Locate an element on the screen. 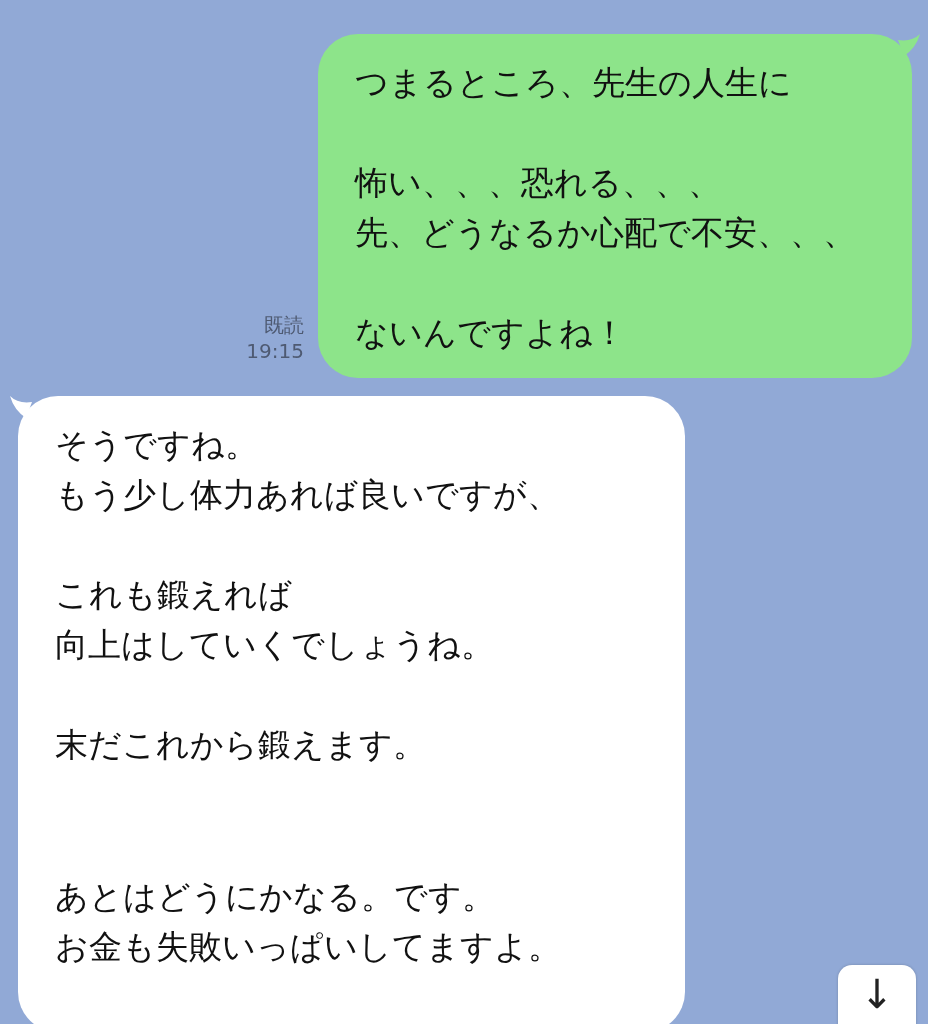 Image resolution: width=928 pixels, height=1024 pixels. message-text: 向上はしていくでしょうね。 is located at coordinates (275, 645).